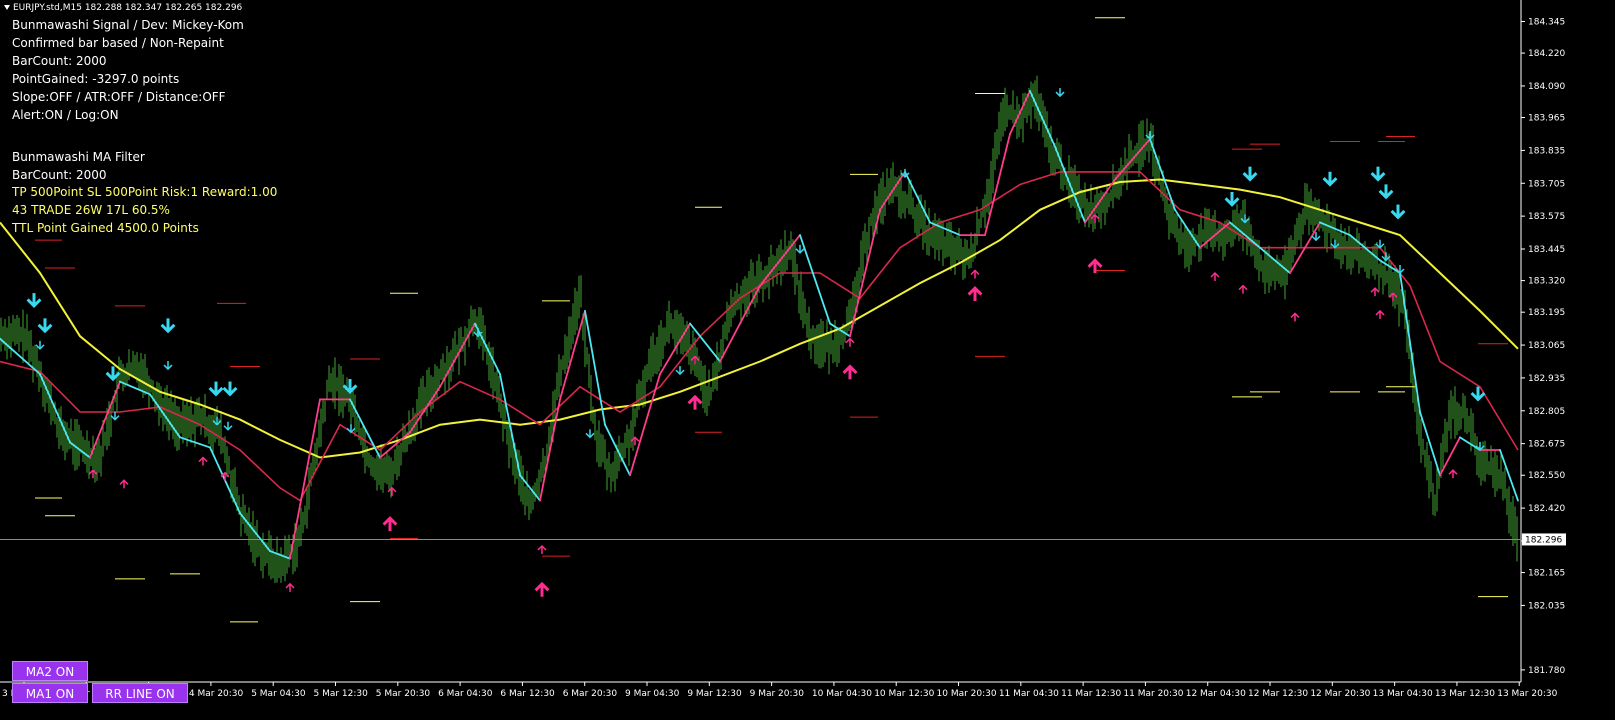 Image resolution: width=1615 pixels, height=720 pixels. What do you see at coordinates (1403, 694) in the screenshot?
I see `time-tick-label: 13 Mar 04:30` at bounding box center [1403, 694].